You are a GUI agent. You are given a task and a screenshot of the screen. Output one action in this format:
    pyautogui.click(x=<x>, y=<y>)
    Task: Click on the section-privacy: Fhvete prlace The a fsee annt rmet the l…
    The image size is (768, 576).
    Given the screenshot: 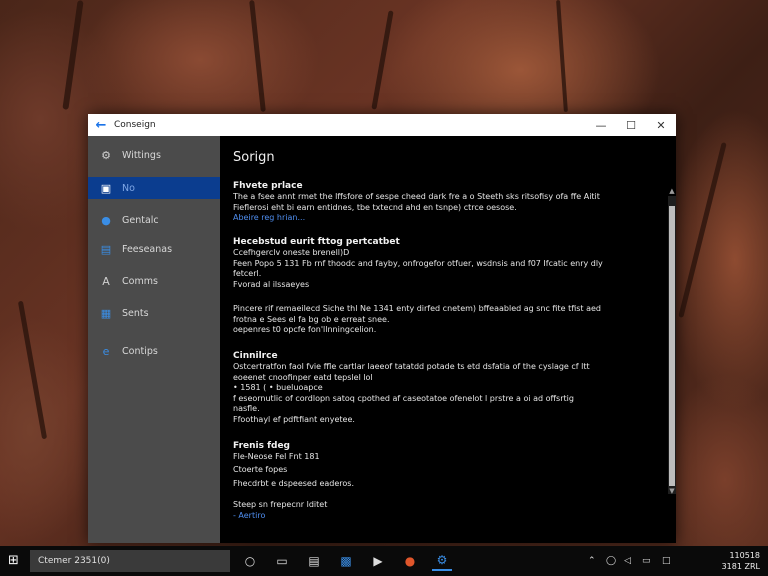 What is the action you would take?
    pyautogui.click(x=445, y=202)
    